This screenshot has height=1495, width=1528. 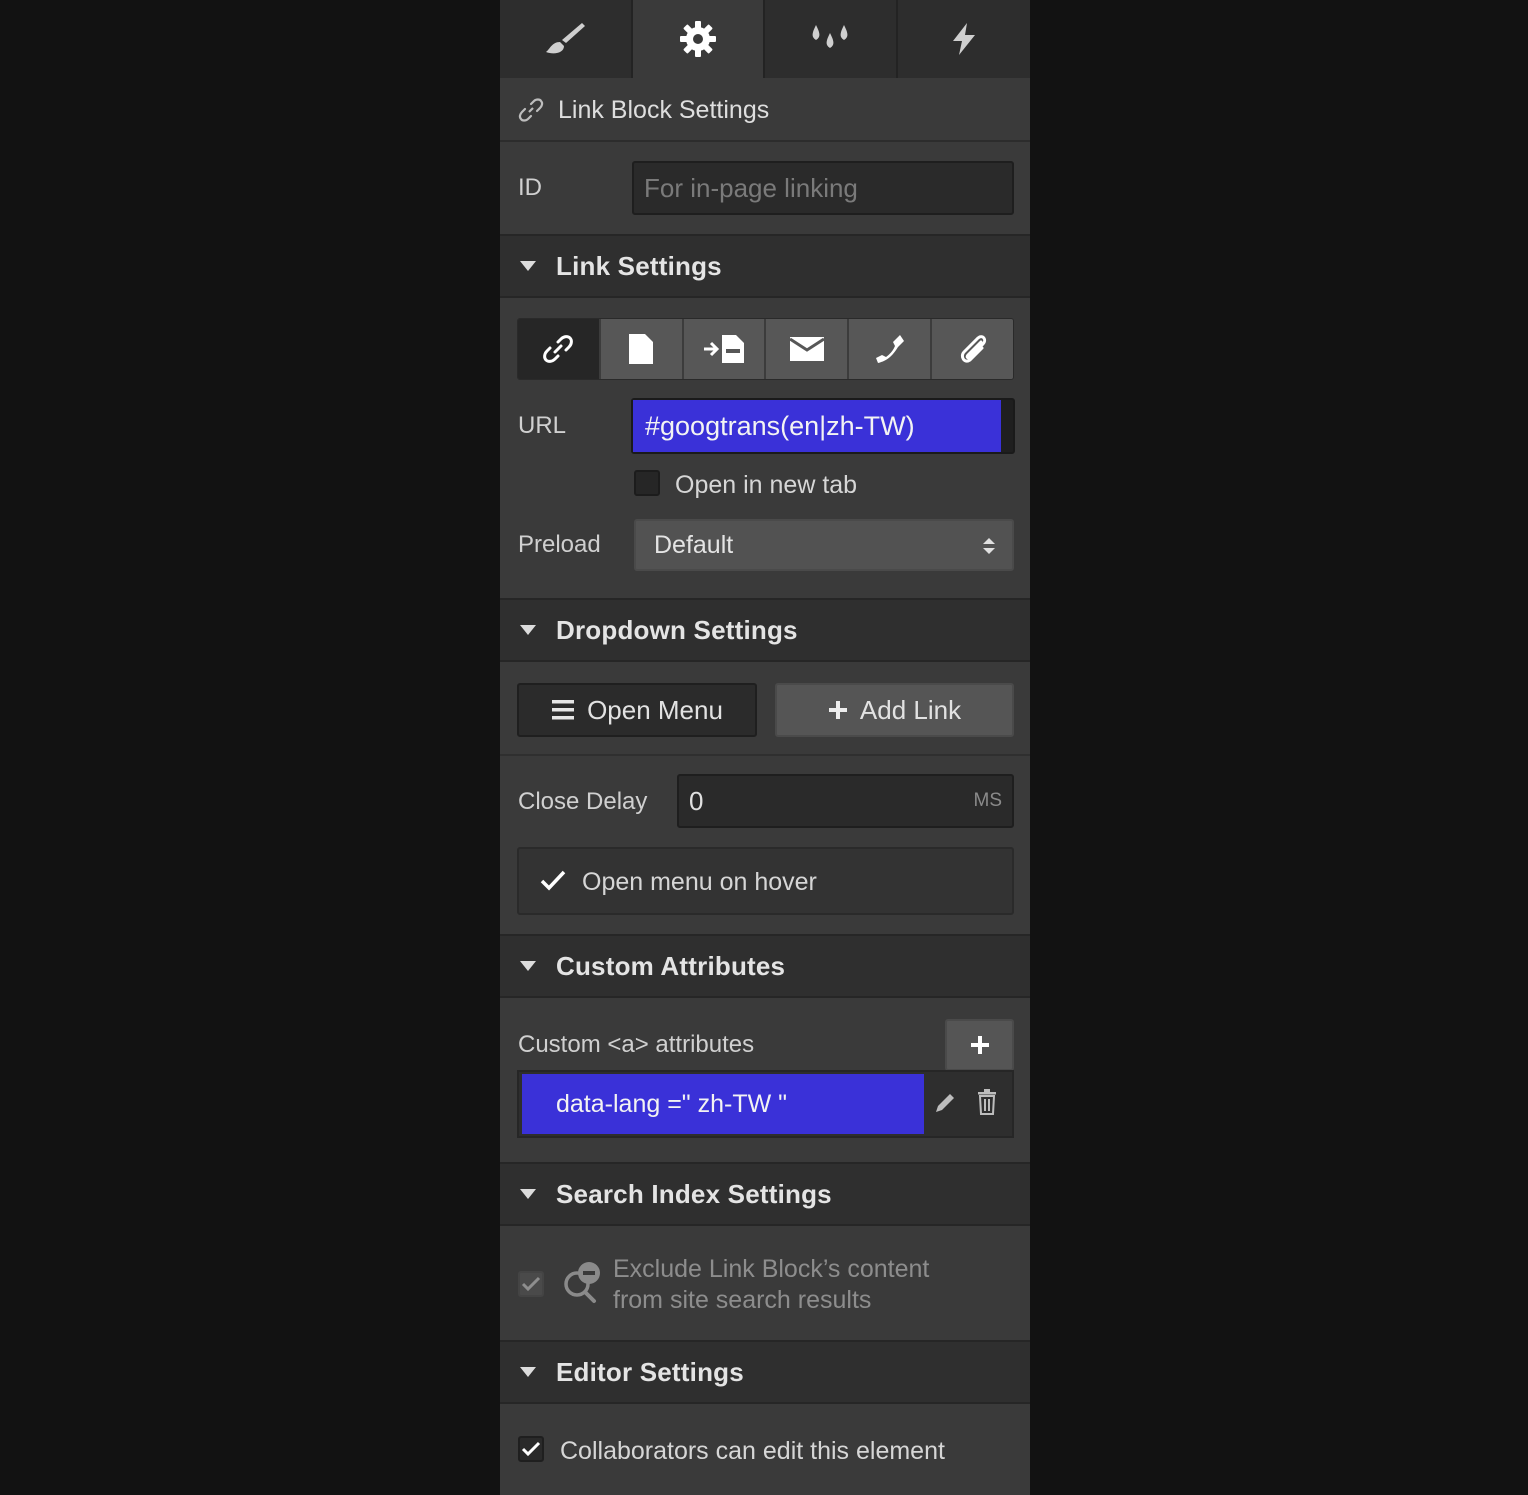 I want to click on close-delay-input: 0 MS, so click(x=845, y=801).